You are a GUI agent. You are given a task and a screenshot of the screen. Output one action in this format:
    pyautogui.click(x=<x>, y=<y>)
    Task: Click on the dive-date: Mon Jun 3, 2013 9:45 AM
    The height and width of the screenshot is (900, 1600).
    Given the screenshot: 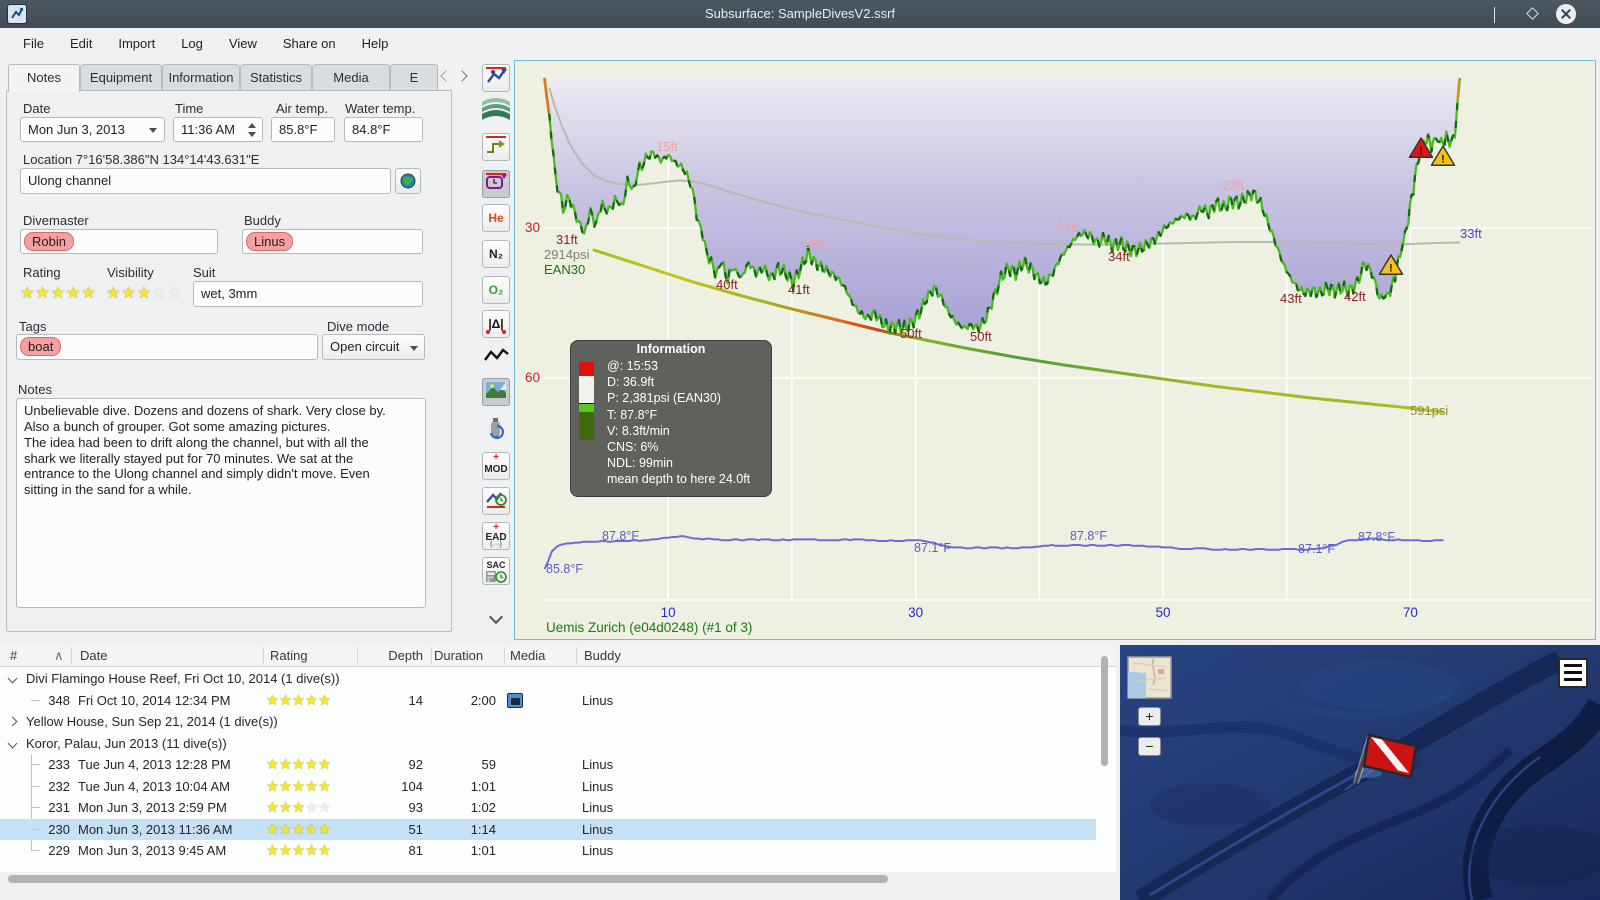 What is the action you would take?
    pyautogui.click(x=152, y=850)
    